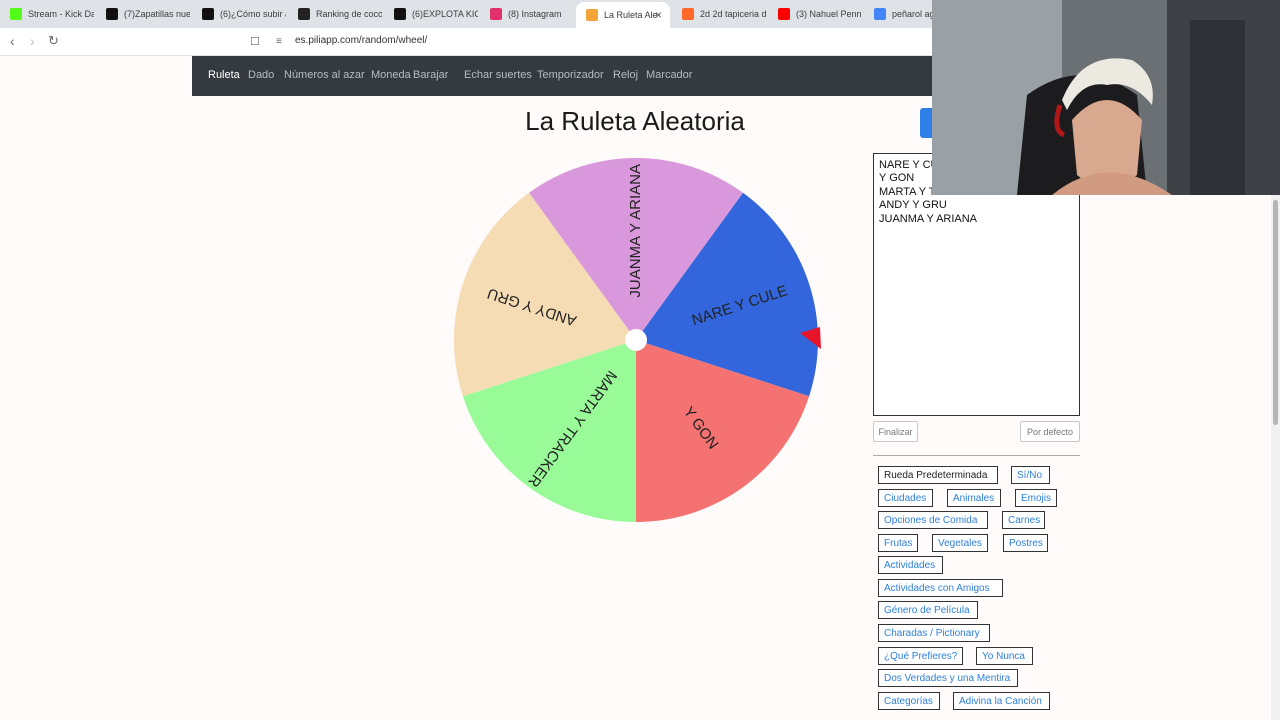 The height and width of the screenshot is (720, 1280). What do you see at coordinates (909, 701) in the screenshot?
I see `preset-tag: Categorías` at bounding box center [909, 701].